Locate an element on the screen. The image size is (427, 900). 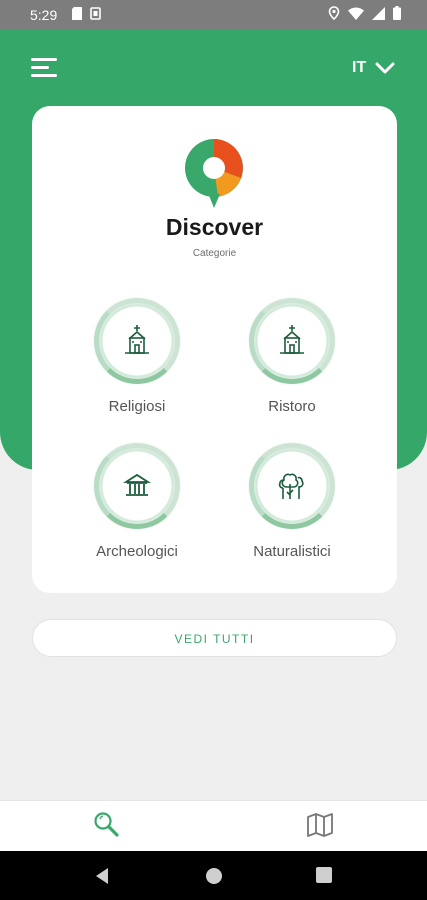
category-label: Religiosi is located at coordinates (137, 406).